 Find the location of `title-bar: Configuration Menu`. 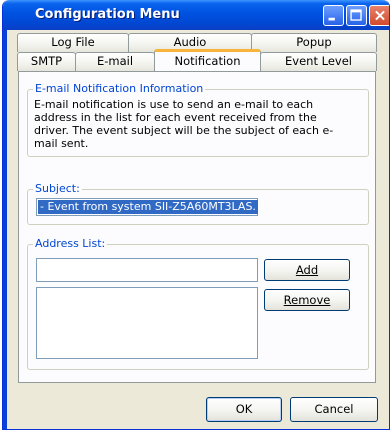

title-bar: Configuration Menu is located at coordinates (196, 15).